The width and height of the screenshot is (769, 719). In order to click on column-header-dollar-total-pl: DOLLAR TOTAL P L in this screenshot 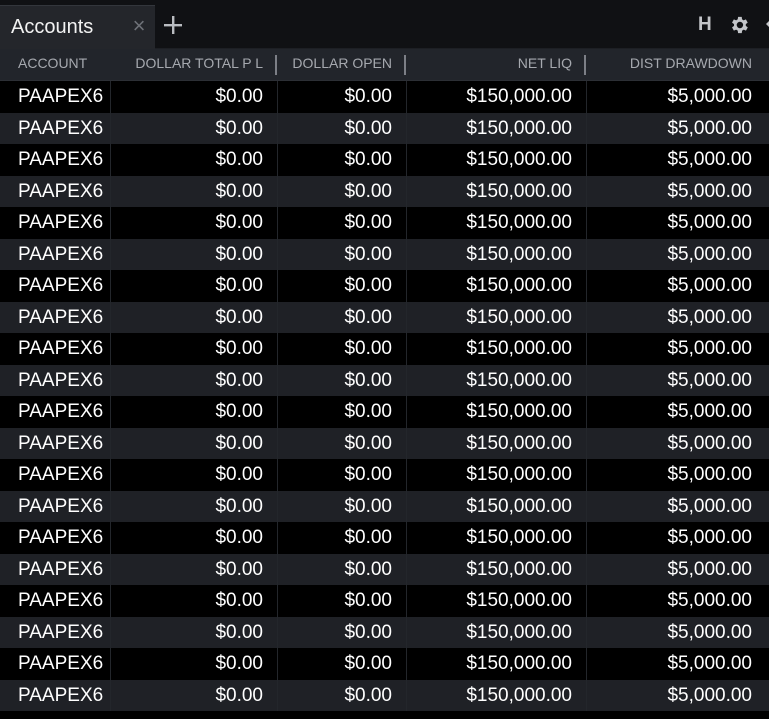, I will do `click(186, 64)`.